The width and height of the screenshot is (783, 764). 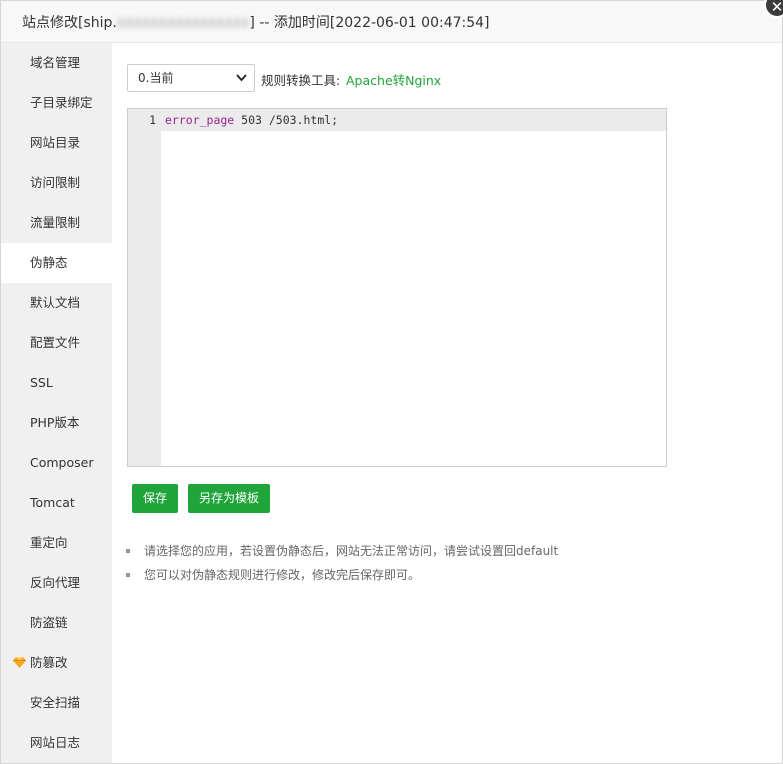 I want to click on sidebar-item-label: 网站日志, so click(x=55, y=742).